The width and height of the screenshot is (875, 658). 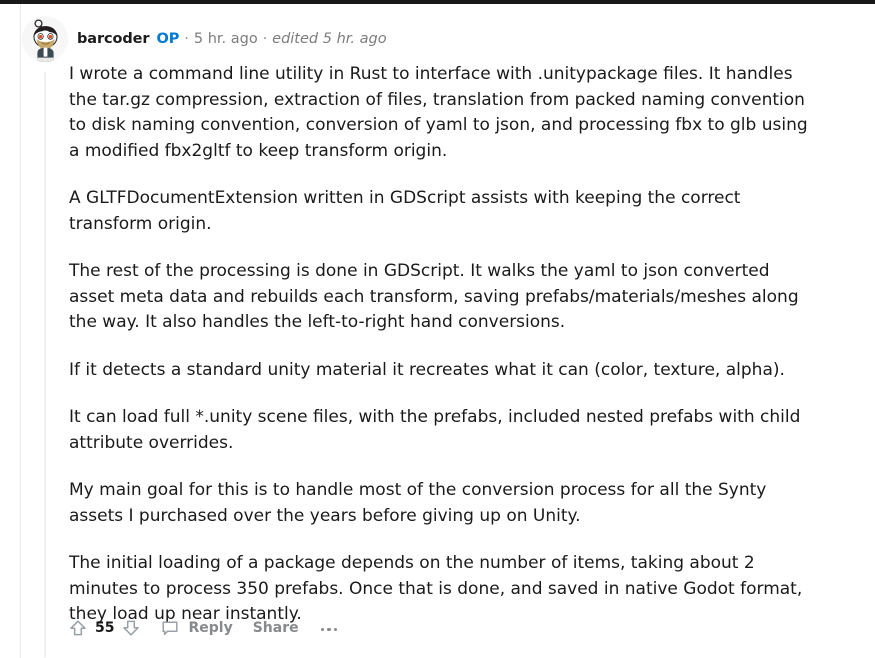 I want to click on reply-button: Reply, so click(x=196, y=628).